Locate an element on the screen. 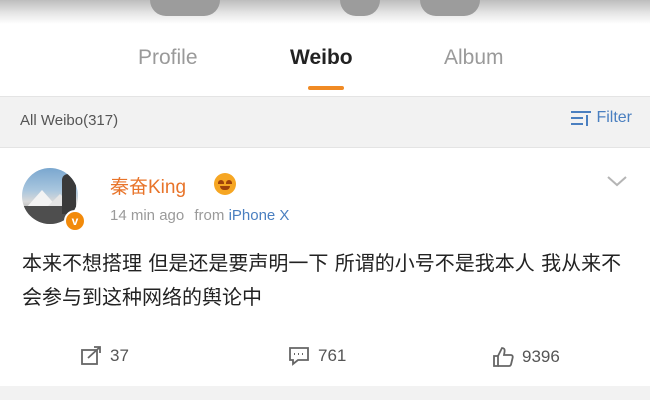 The width and height of the screenshot is (650, 400). filter-button: Filter is located at coordinates (601, 118).